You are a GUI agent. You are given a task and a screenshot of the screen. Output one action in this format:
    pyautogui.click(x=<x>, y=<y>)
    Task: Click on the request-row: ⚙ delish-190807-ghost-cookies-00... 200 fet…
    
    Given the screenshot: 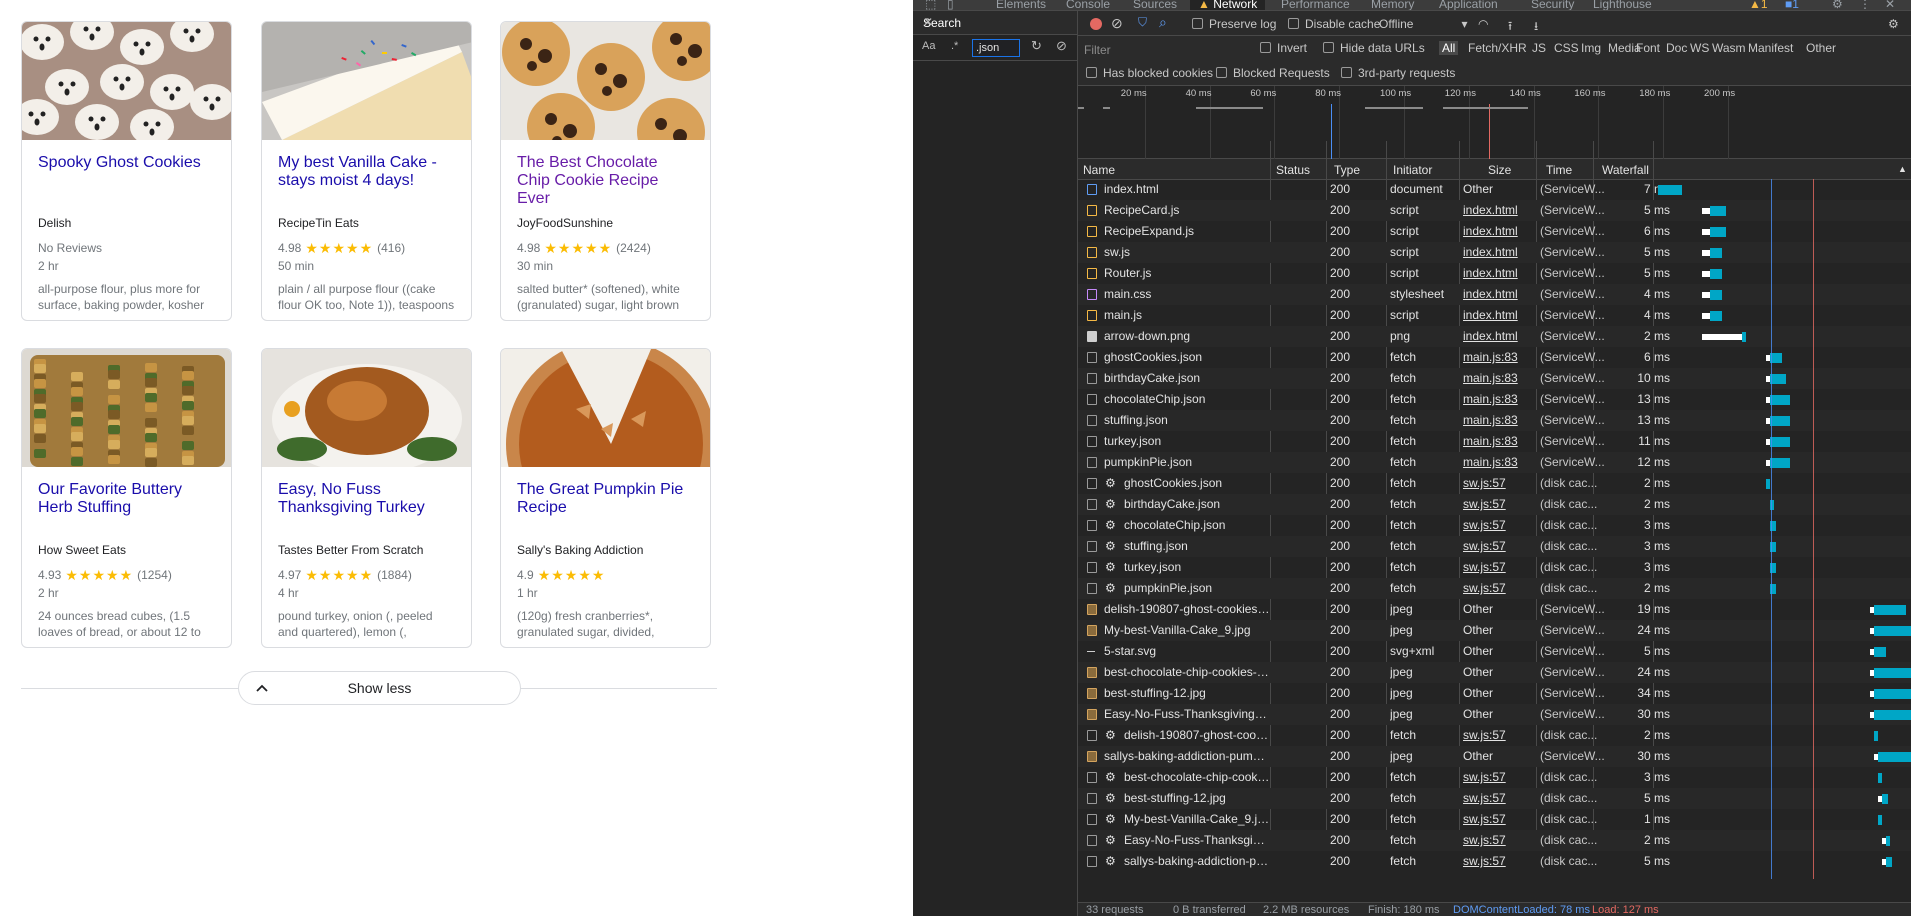 What is the action you would take?
    pyautogui.click(x=1494, y=735)
    